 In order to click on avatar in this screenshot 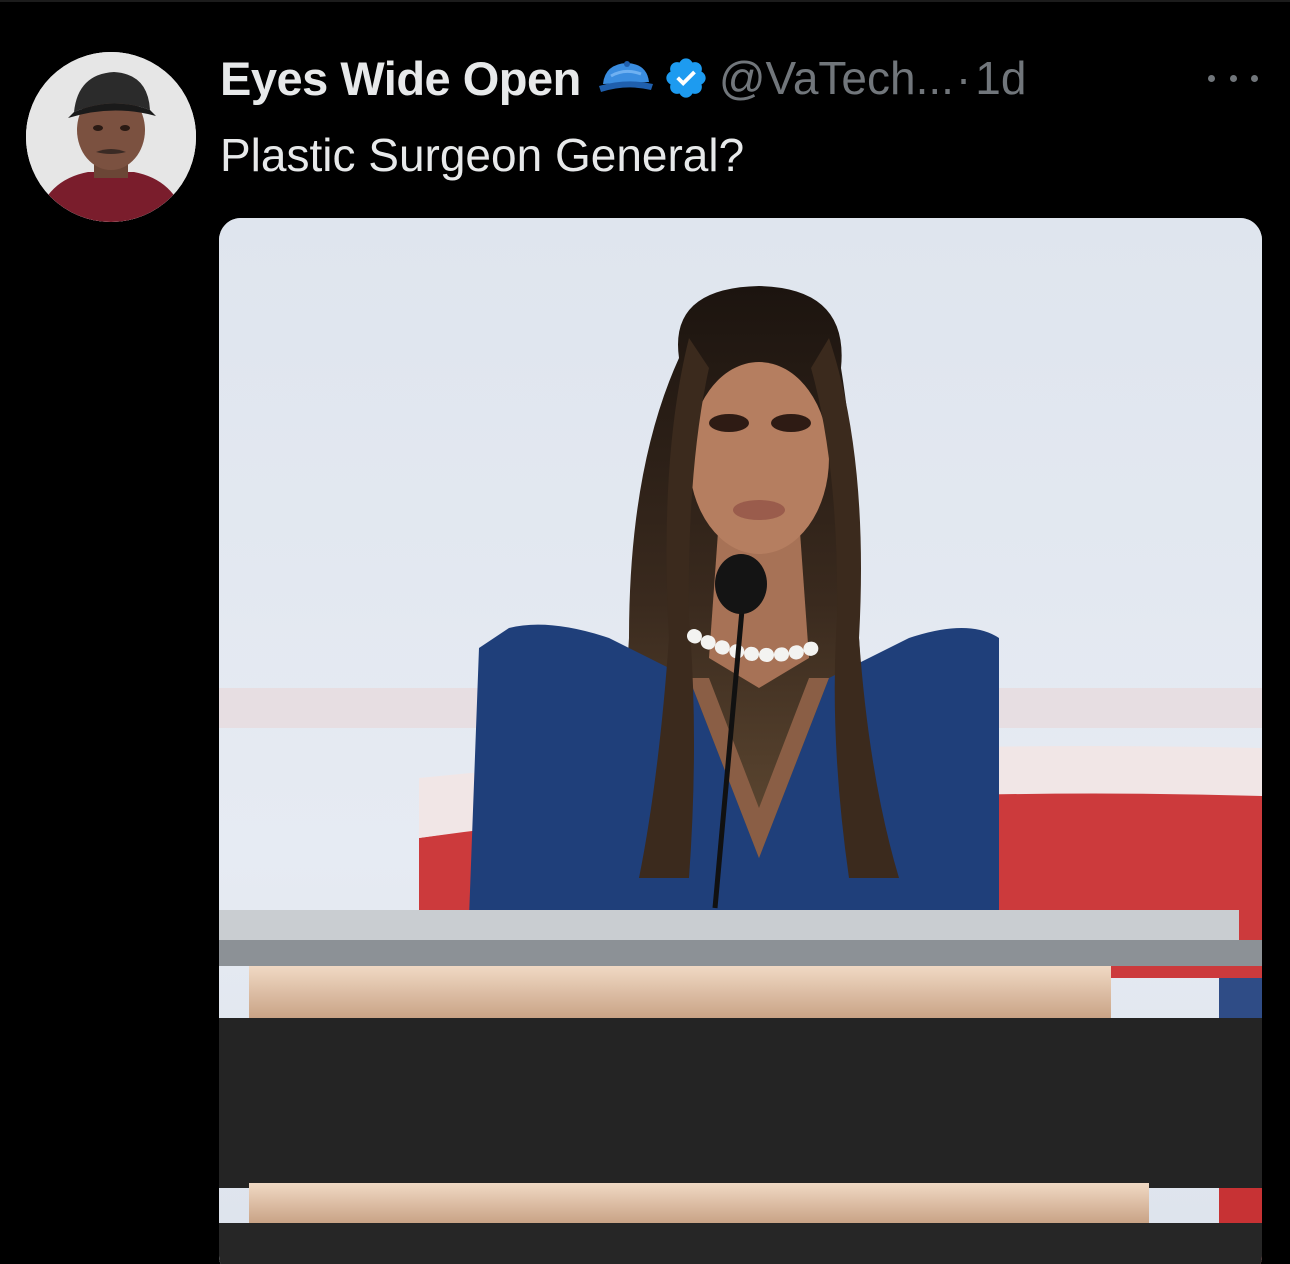, I will do `click(111, 137)`.